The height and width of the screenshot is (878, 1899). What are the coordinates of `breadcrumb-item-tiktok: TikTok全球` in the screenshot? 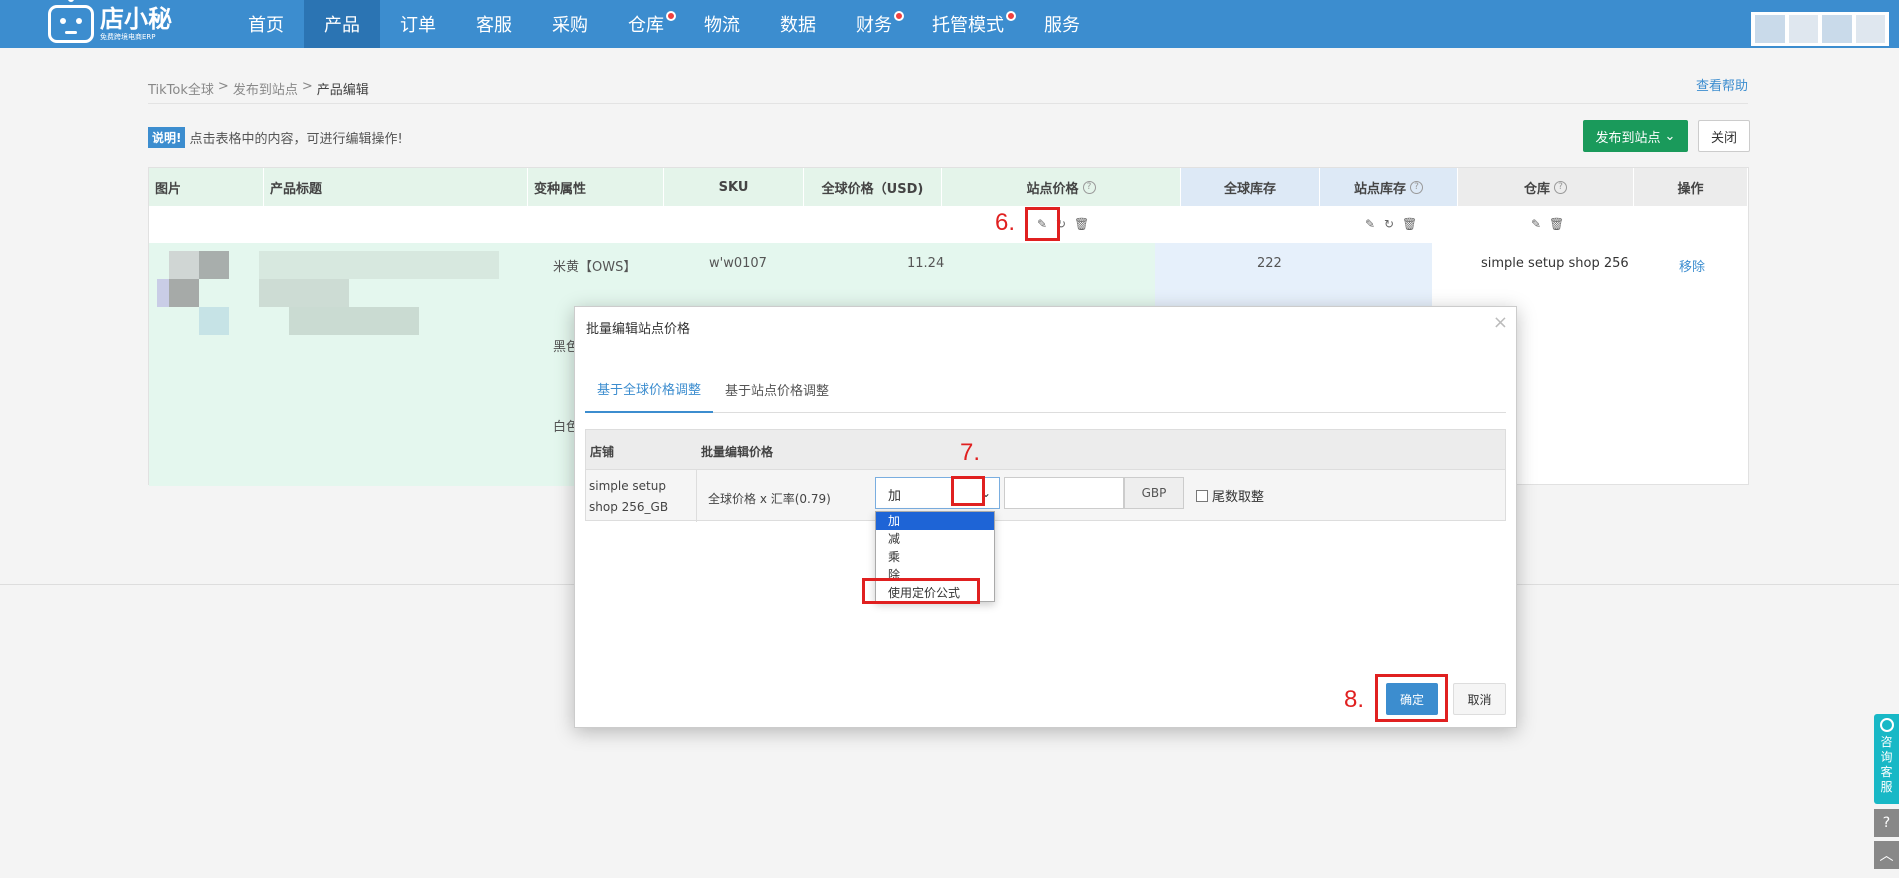 It's located at (181, 88).